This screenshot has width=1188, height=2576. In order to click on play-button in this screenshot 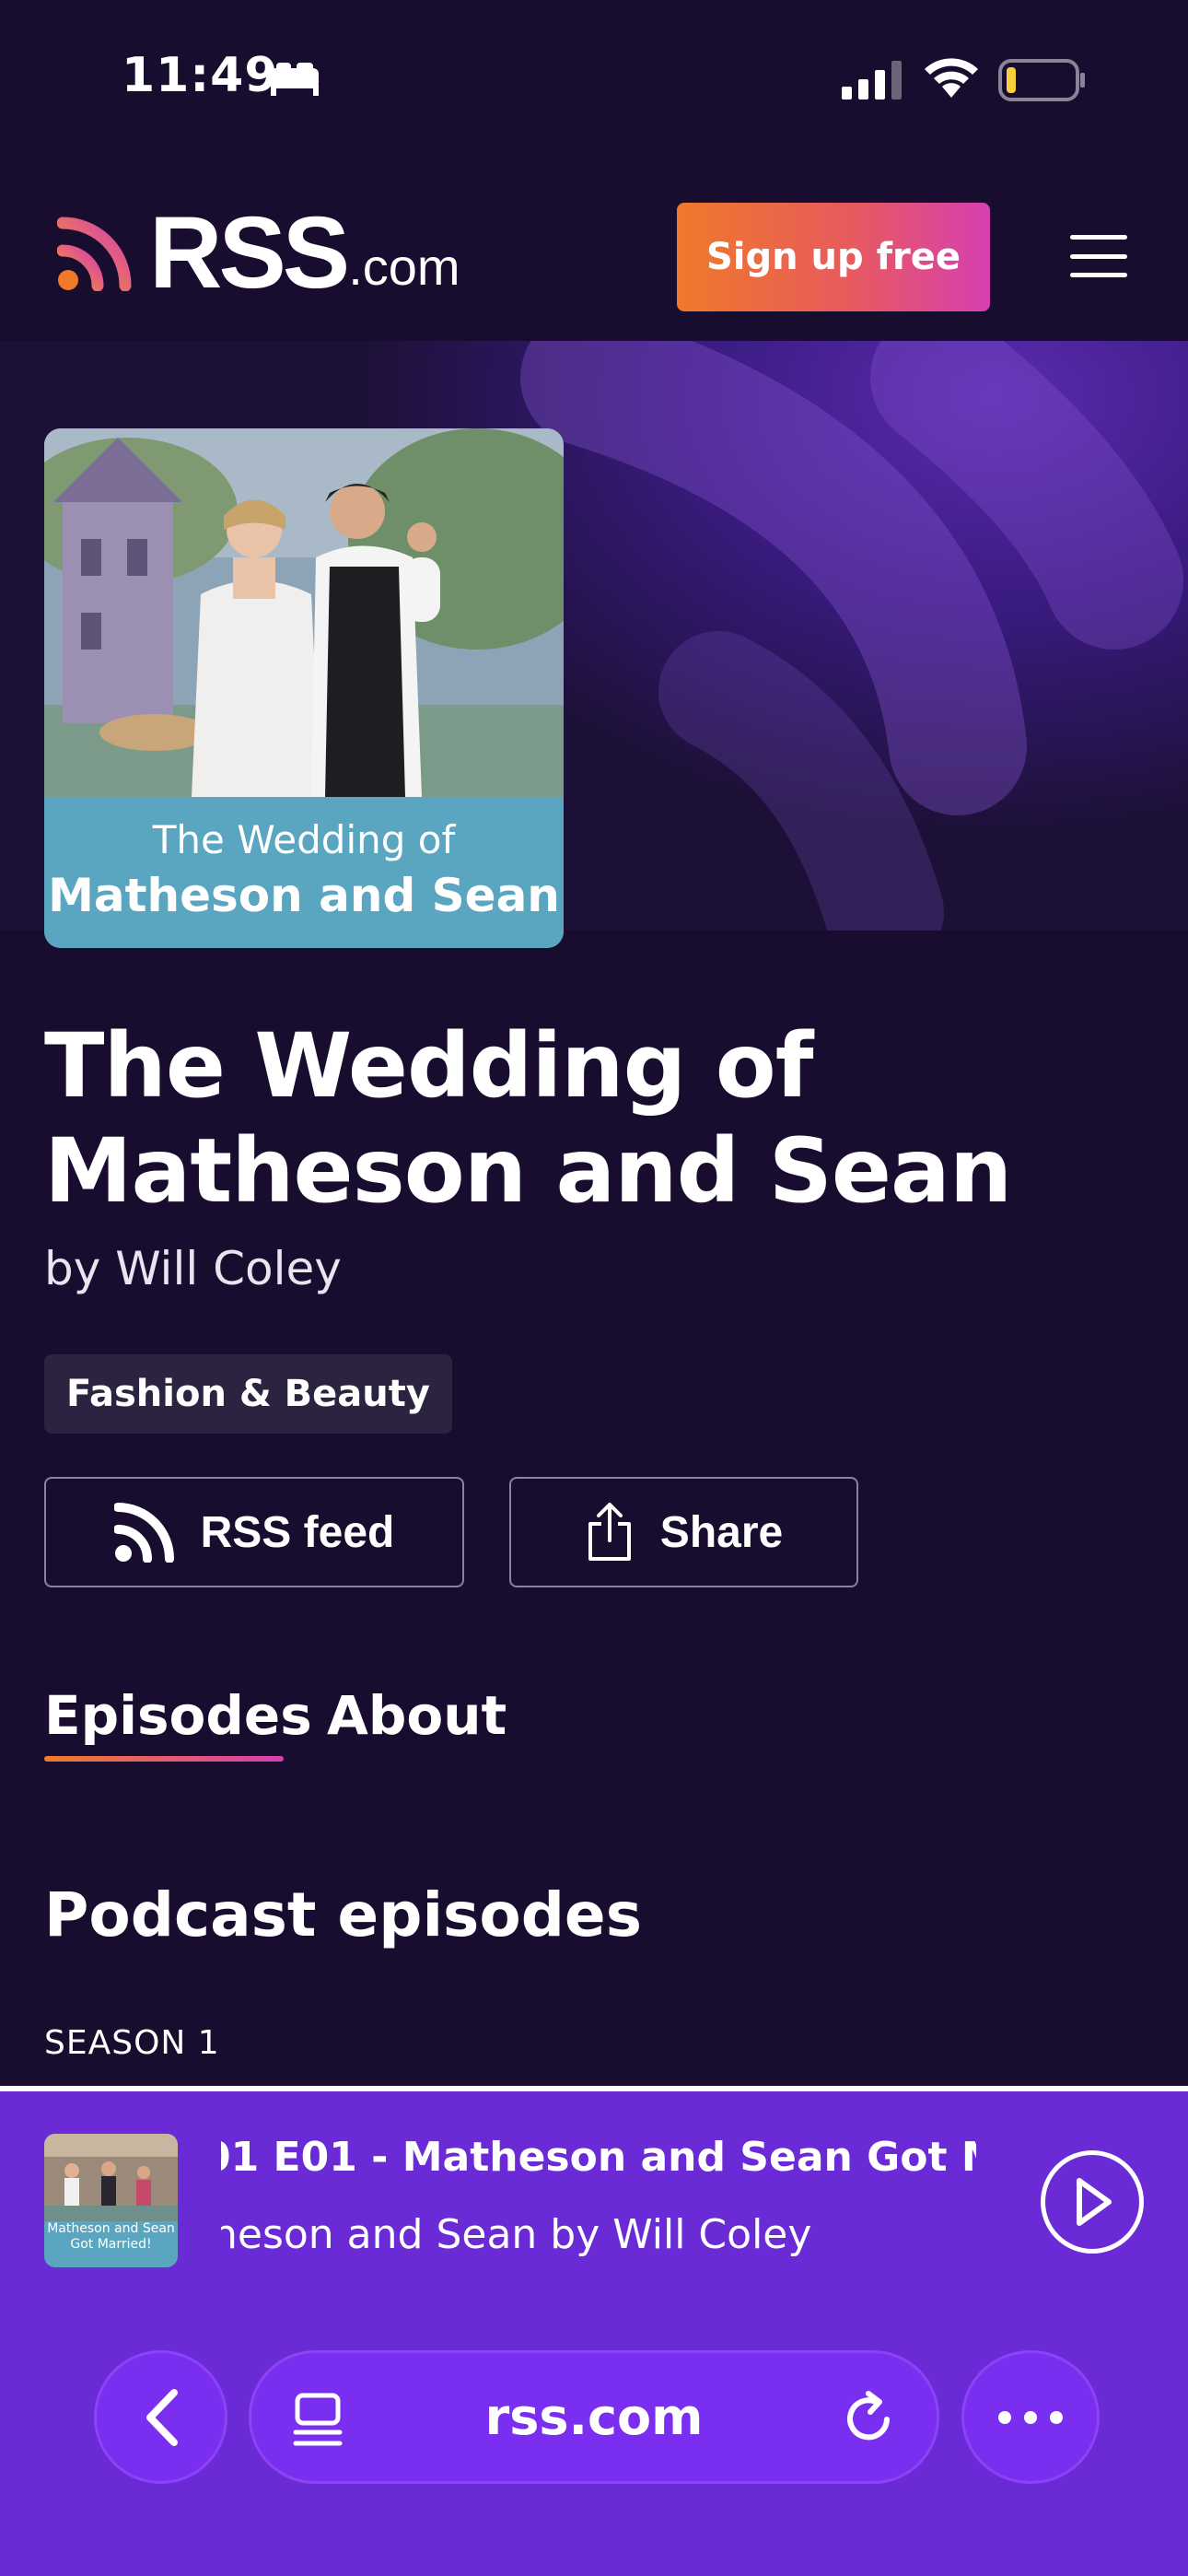, I will do `click(1092, 2202)`.